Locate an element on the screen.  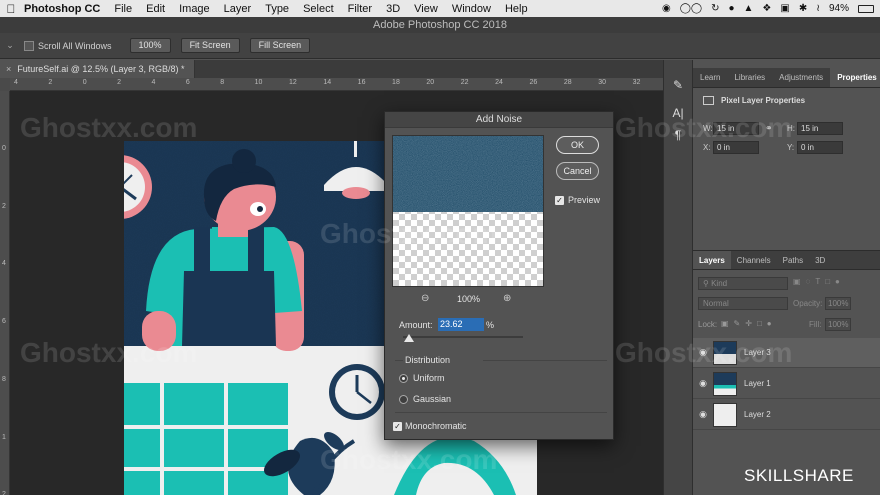
preview-image is located at coordinates (468, 211).